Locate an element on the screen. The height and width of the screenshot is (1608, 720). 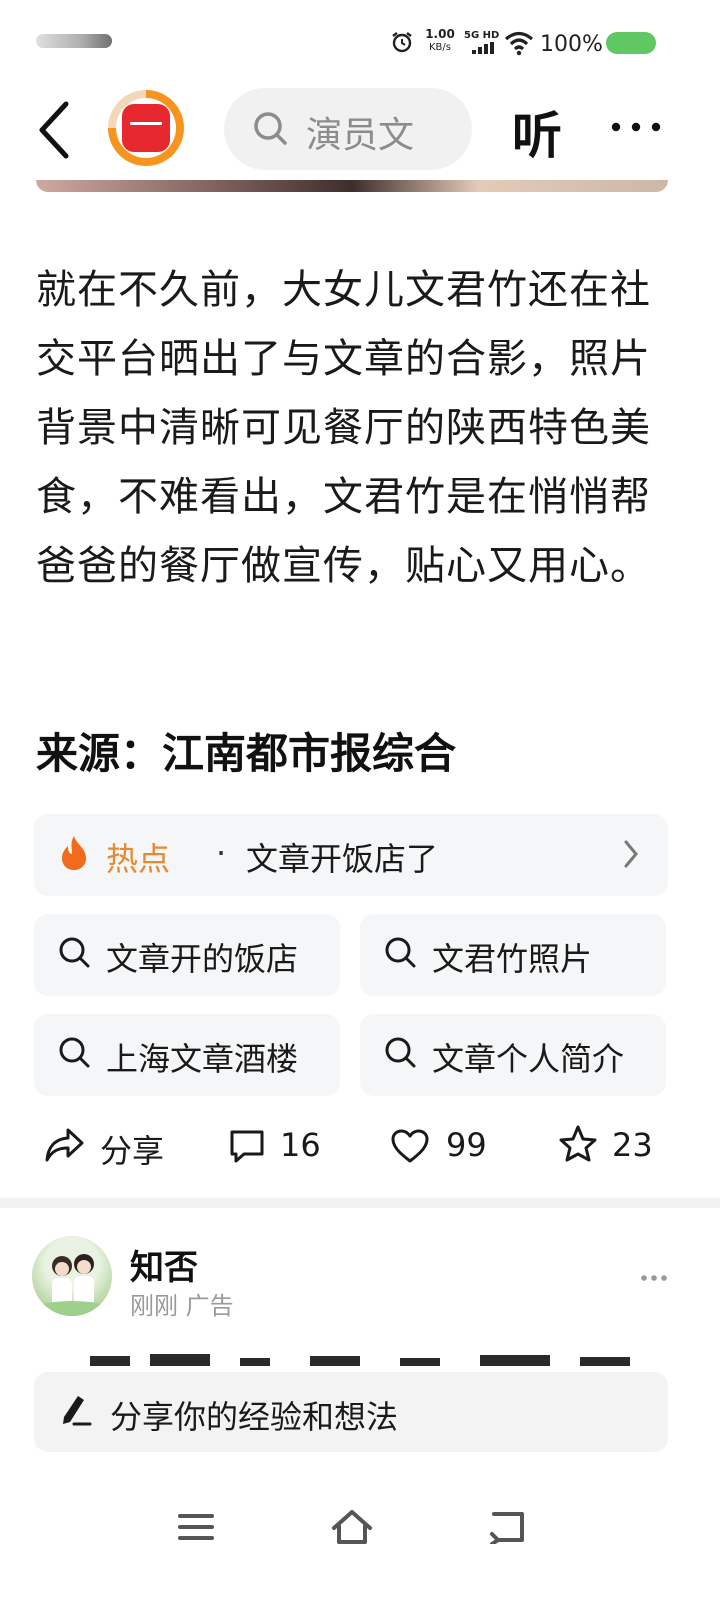
comment-button: 16 is located at coordinates (288, 1145).